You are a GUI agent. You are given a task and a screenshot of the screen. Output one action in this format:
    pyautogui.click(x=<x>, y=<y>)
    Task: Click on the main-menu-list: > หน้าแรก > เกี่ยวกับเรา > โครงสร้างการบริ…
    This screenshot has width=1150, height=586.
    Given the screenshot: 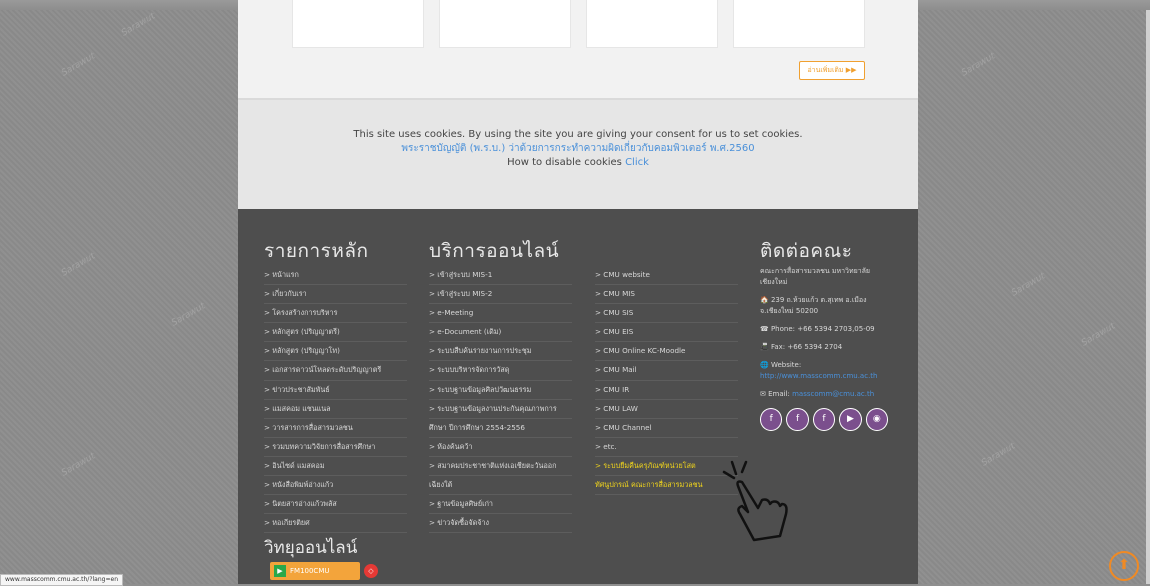 What is the action you would take?
    pyautogui.click(x=335, y=400)
    